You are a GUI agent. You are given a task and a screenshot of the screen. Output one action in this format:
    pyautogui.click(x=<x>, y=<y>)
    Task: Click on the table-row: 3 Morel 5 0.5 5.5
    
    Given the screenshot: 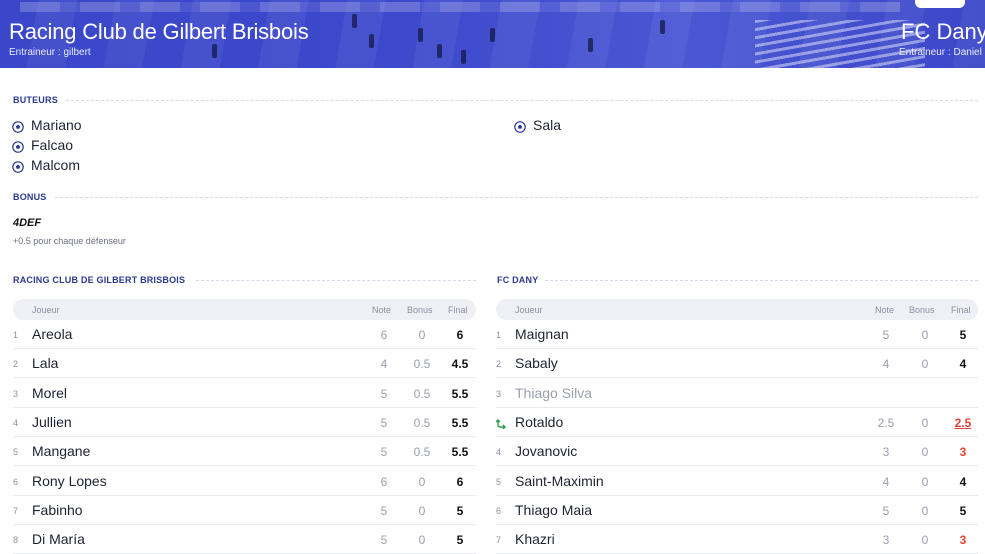 What is the action you would take?
    pyautogui.click(x=244, y=393)
    